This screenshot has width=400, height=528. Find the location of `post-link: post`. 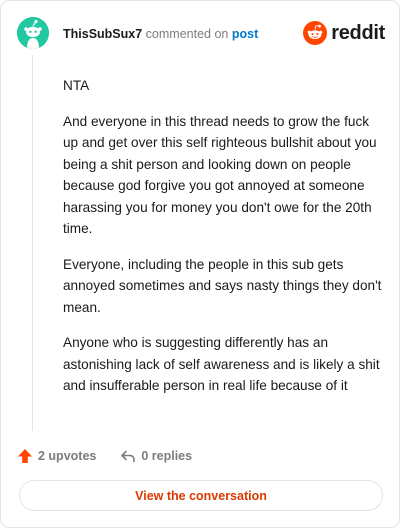

post-link: post is located at coordinates (245, 34).